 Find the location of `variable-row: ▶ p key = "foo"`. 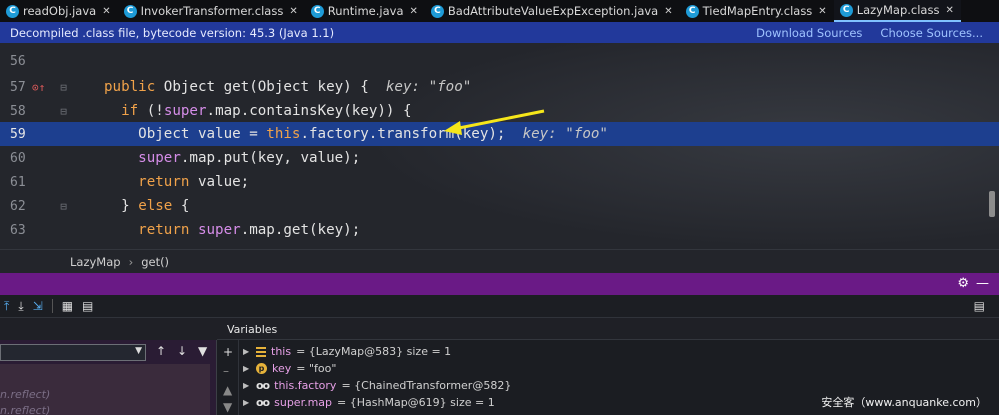

variable-row: ▶ p key = "foo" is located at coordinates (289, 368).